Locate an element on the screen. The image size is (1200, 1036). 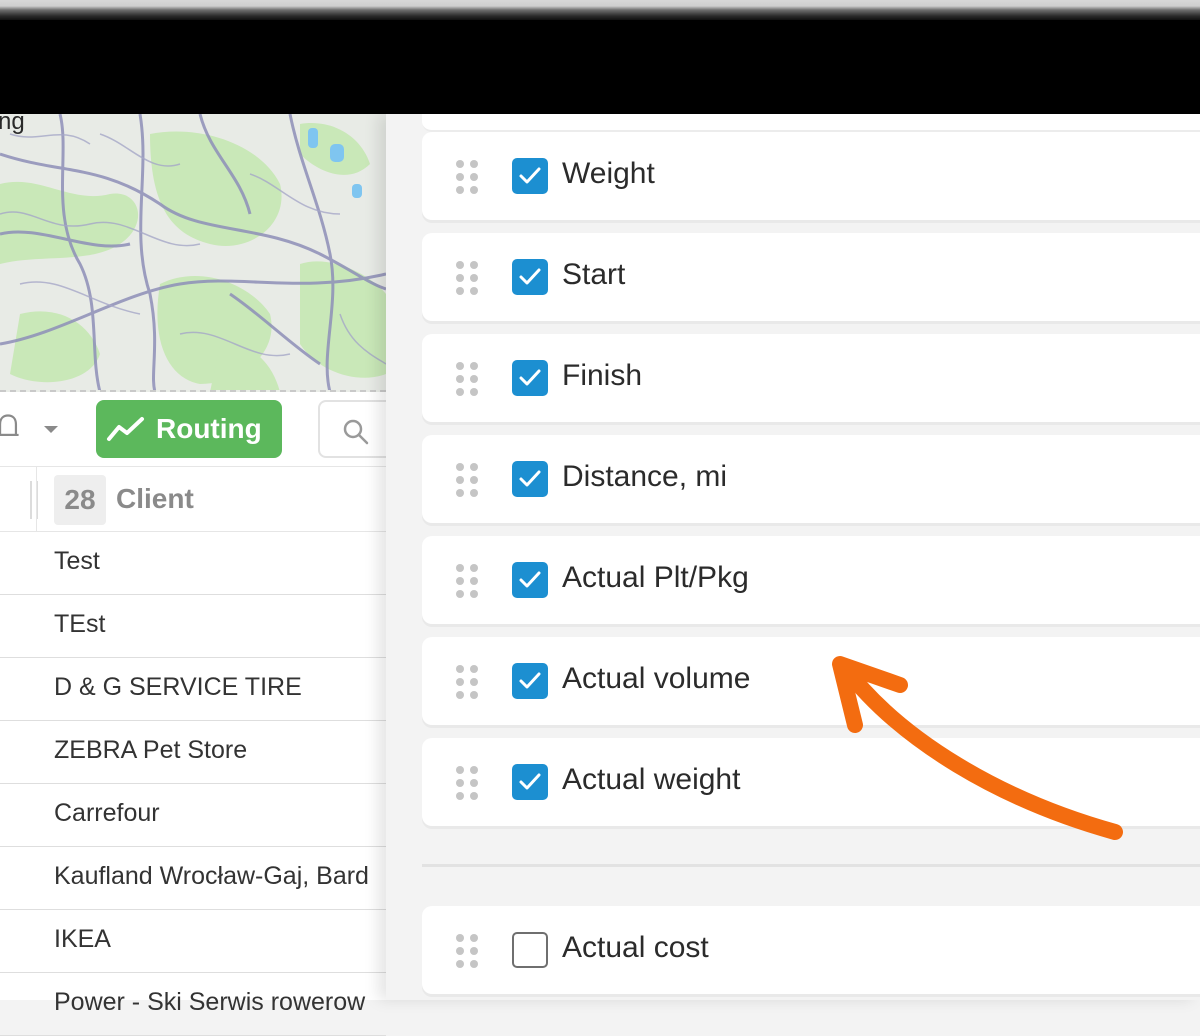
table-row: D & G SERVICE TIRE is located at coordinates (193, 689).